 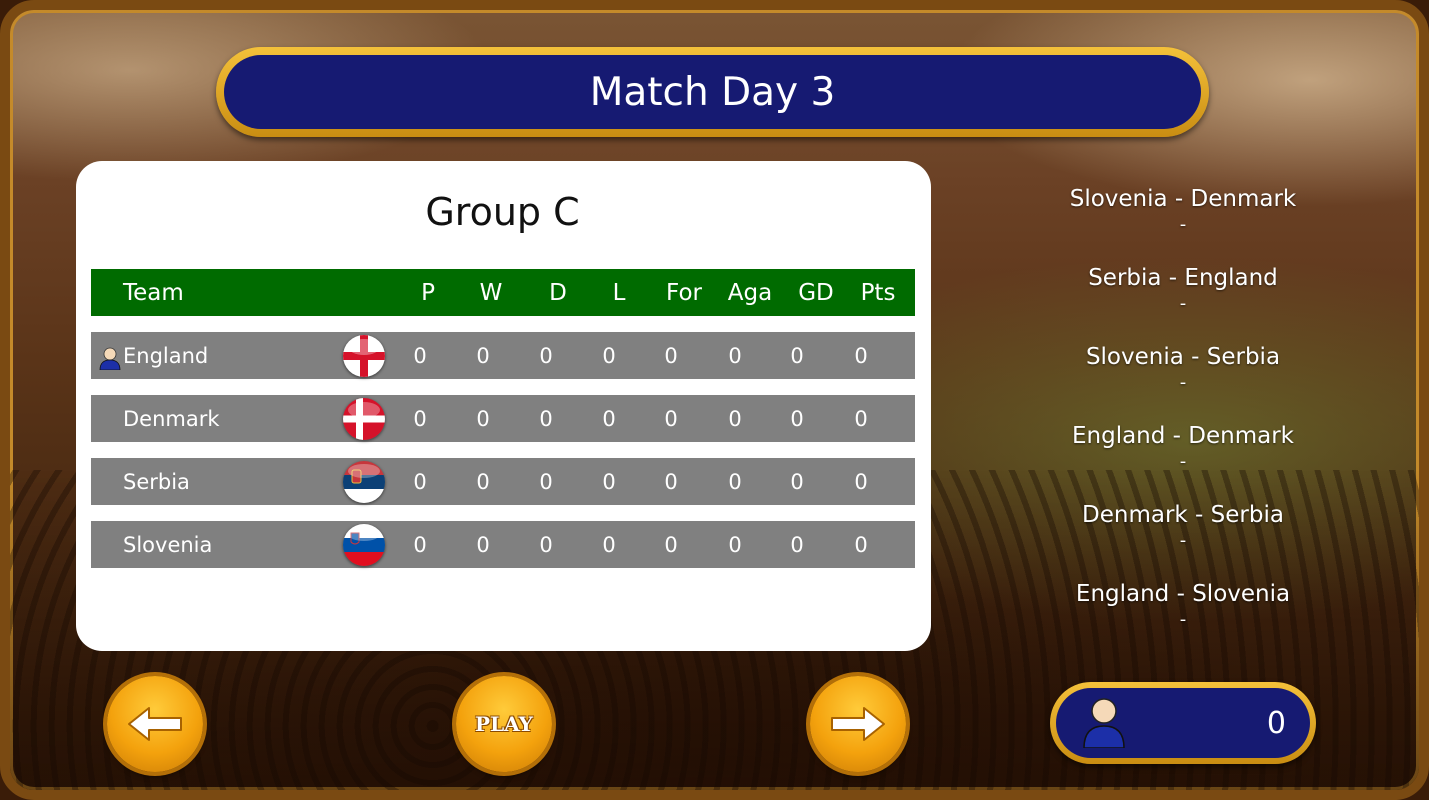 I want to click on fixture-match: Serbia - England, so click(x=1183, y=278).